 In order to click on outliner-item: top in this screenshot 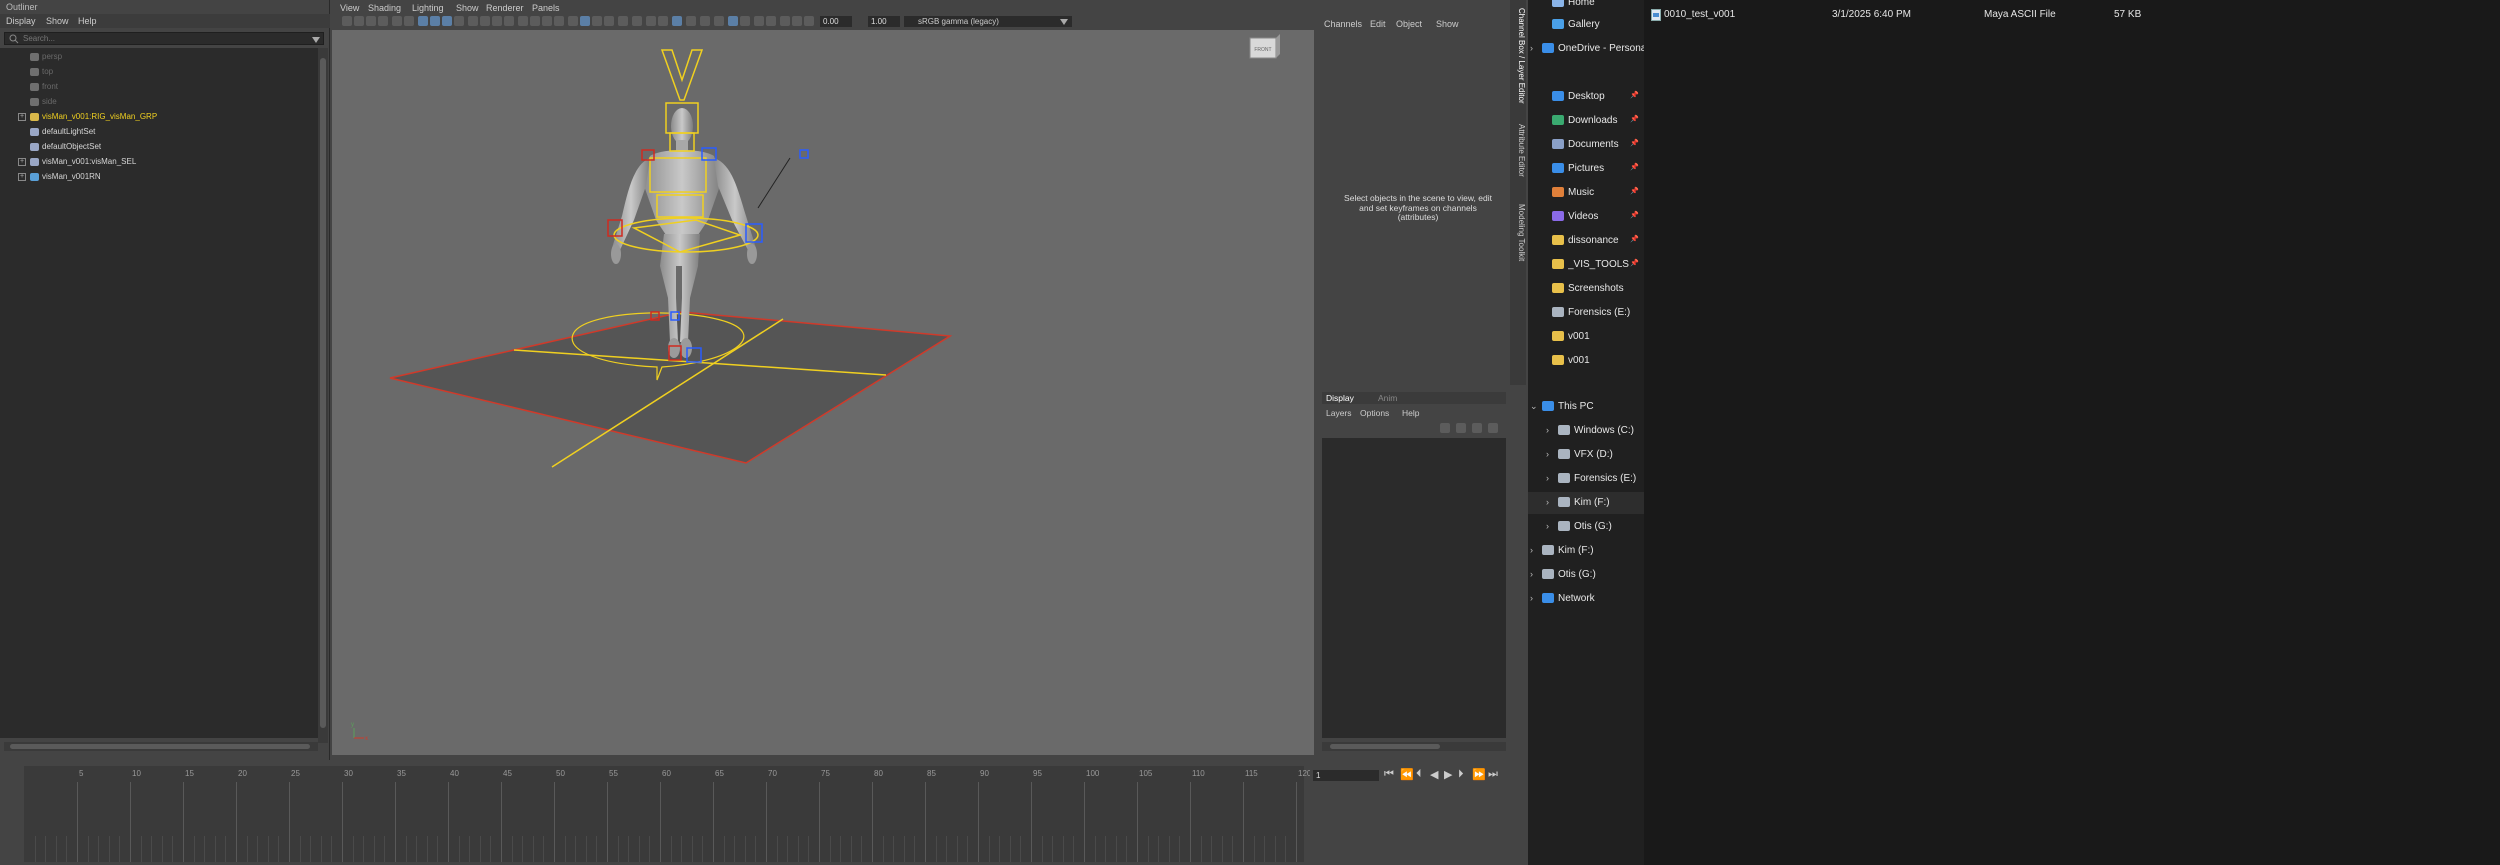, I will do `click(159, 72)`.